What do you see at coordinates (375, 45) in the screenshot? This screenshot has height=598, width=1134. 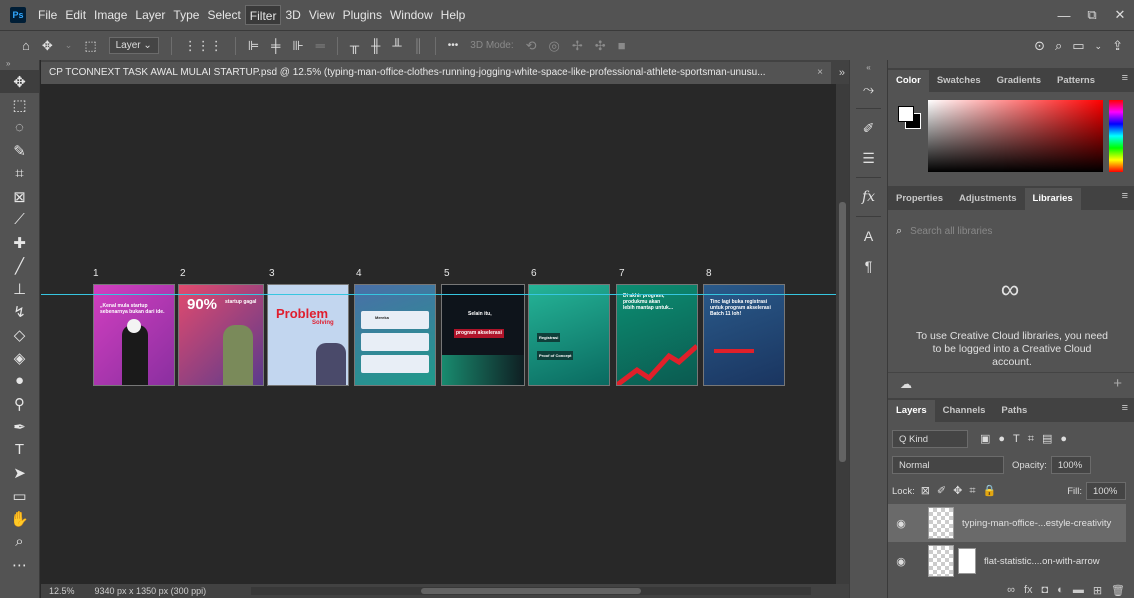 I see `align-middle-icon: ╫` at bounding box center [375, 45].